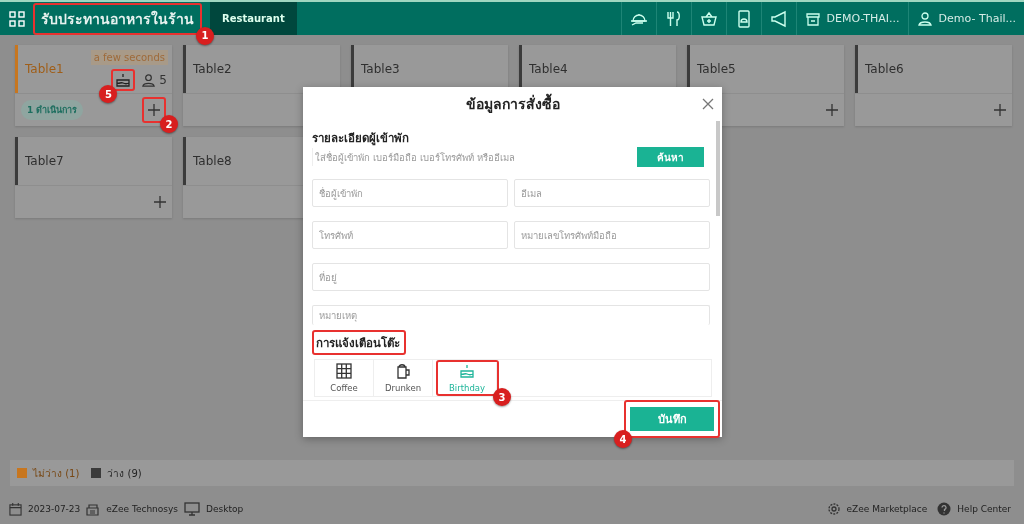 This screenshot has width=1024, height=524. What do you see at coordinates (511, 315) in the screenshot?
I see `input-field: หมายเหตุ` at bounding box center [511, 315].